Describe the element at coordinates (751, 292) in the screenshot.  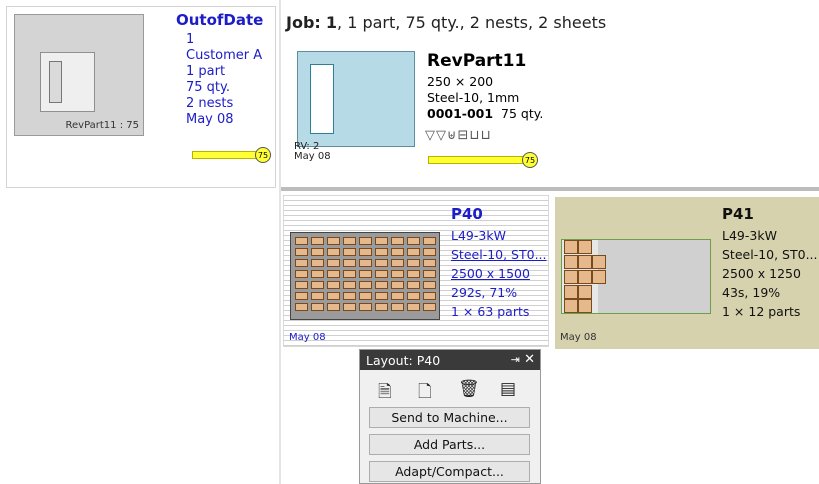
I see `nest-time-util: 43s, 19%` at that location.